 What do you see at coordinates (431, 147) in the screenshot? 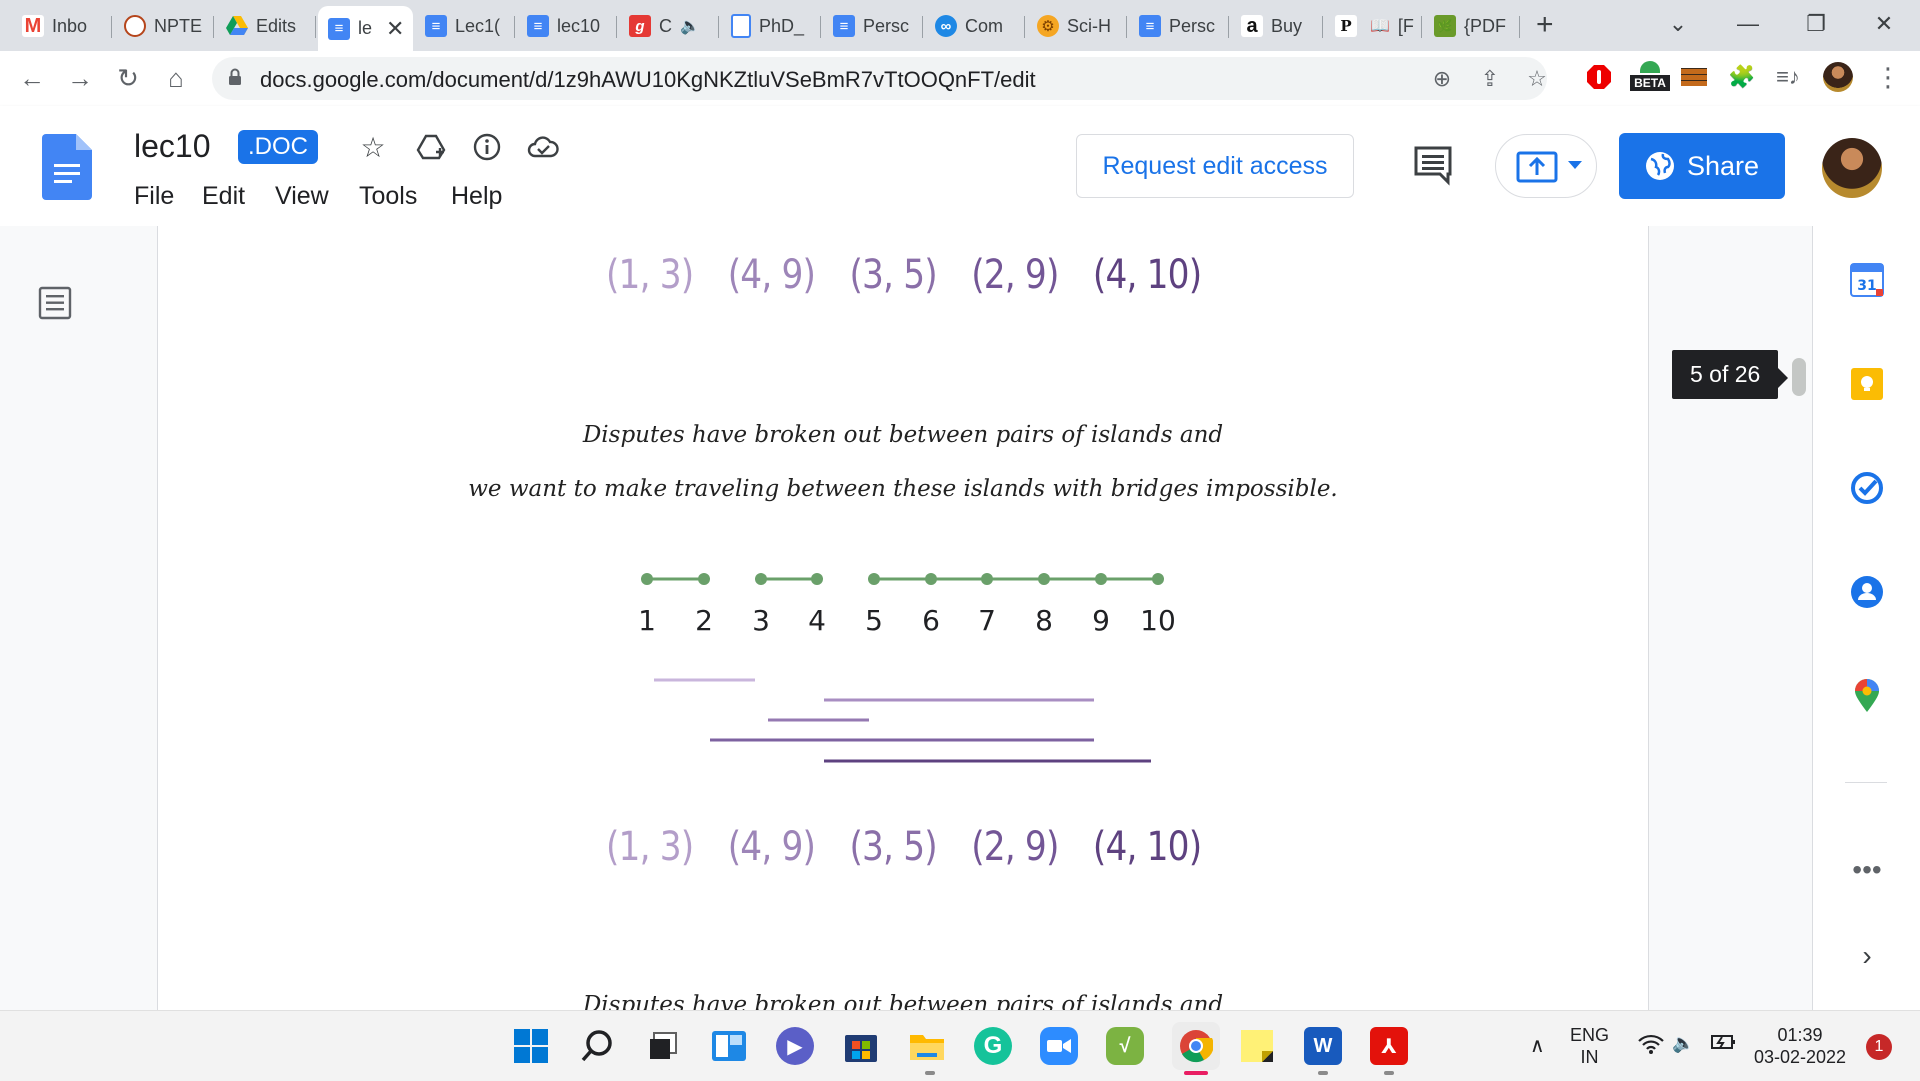
I see `move-to-drive-icon` at bounding box center [431, 147].